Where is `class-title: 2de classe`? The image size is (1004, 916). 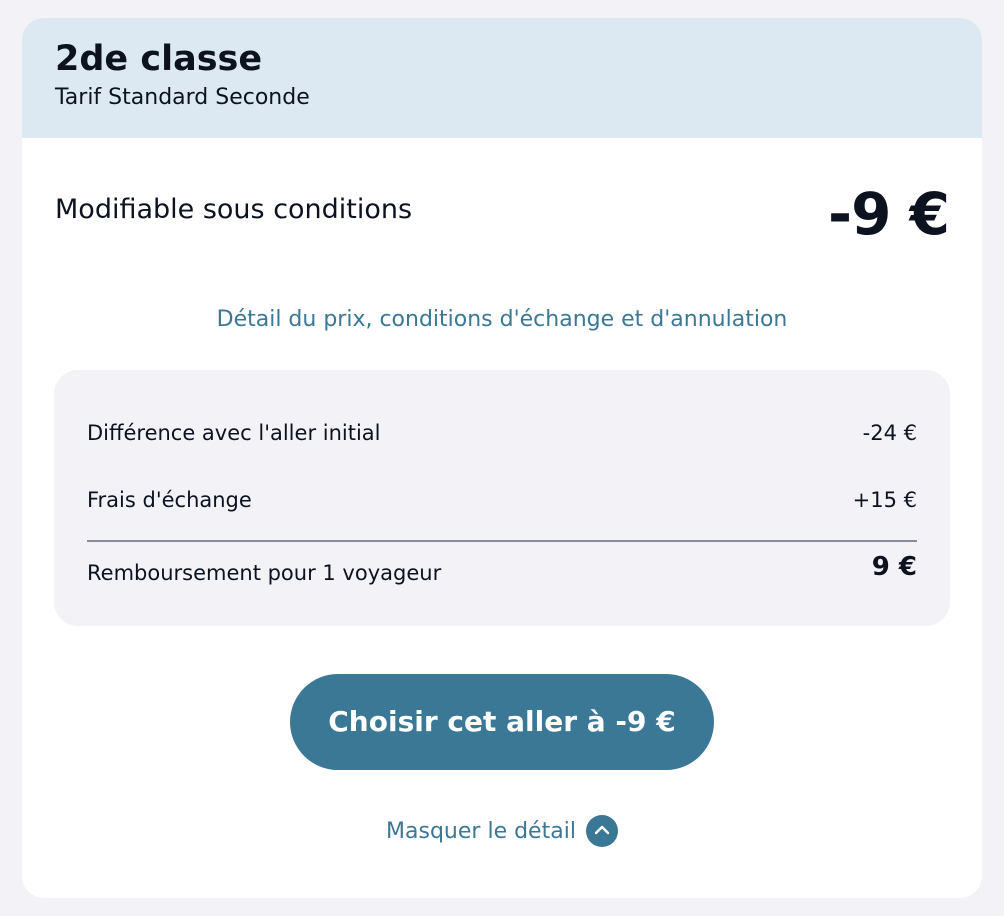 class-title: 2de classe is located at coordinates (159, 59).